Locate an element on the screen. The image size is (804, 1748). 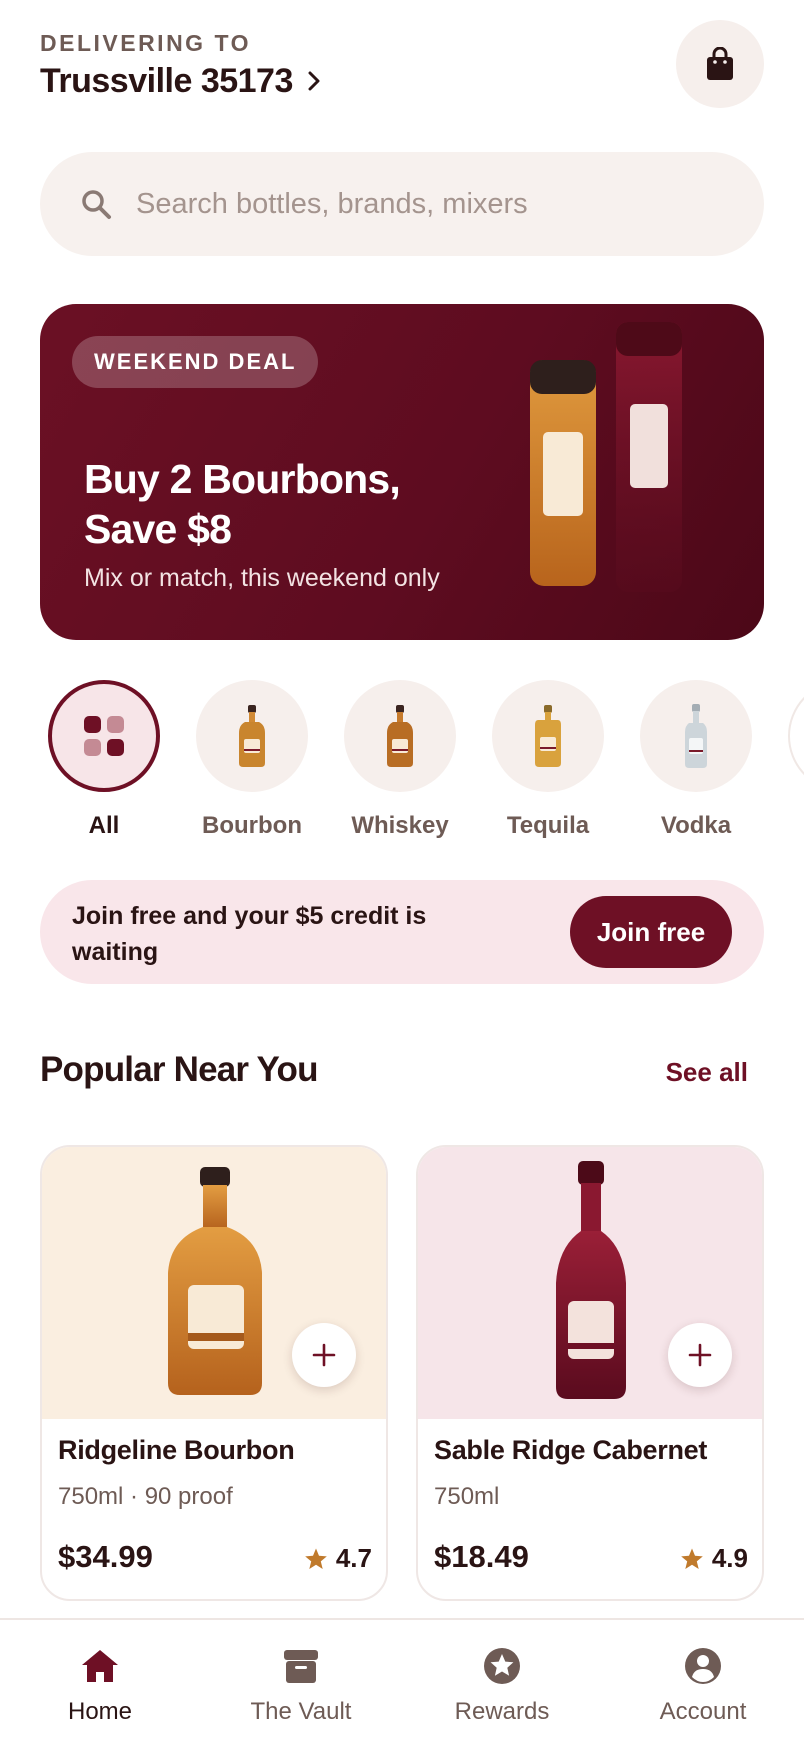
product-meta: 750ml · 90 proof is located at coordinates (145, 1496).